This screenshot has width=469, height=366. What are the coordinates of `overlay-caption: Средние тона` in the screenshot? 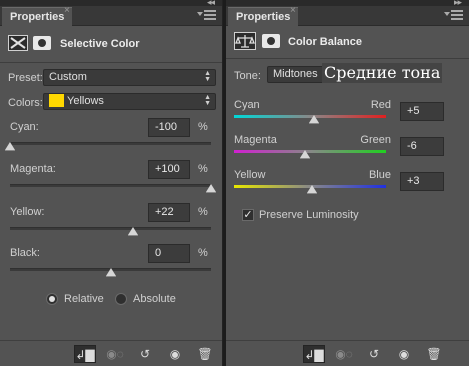 It's located at (382, 73).